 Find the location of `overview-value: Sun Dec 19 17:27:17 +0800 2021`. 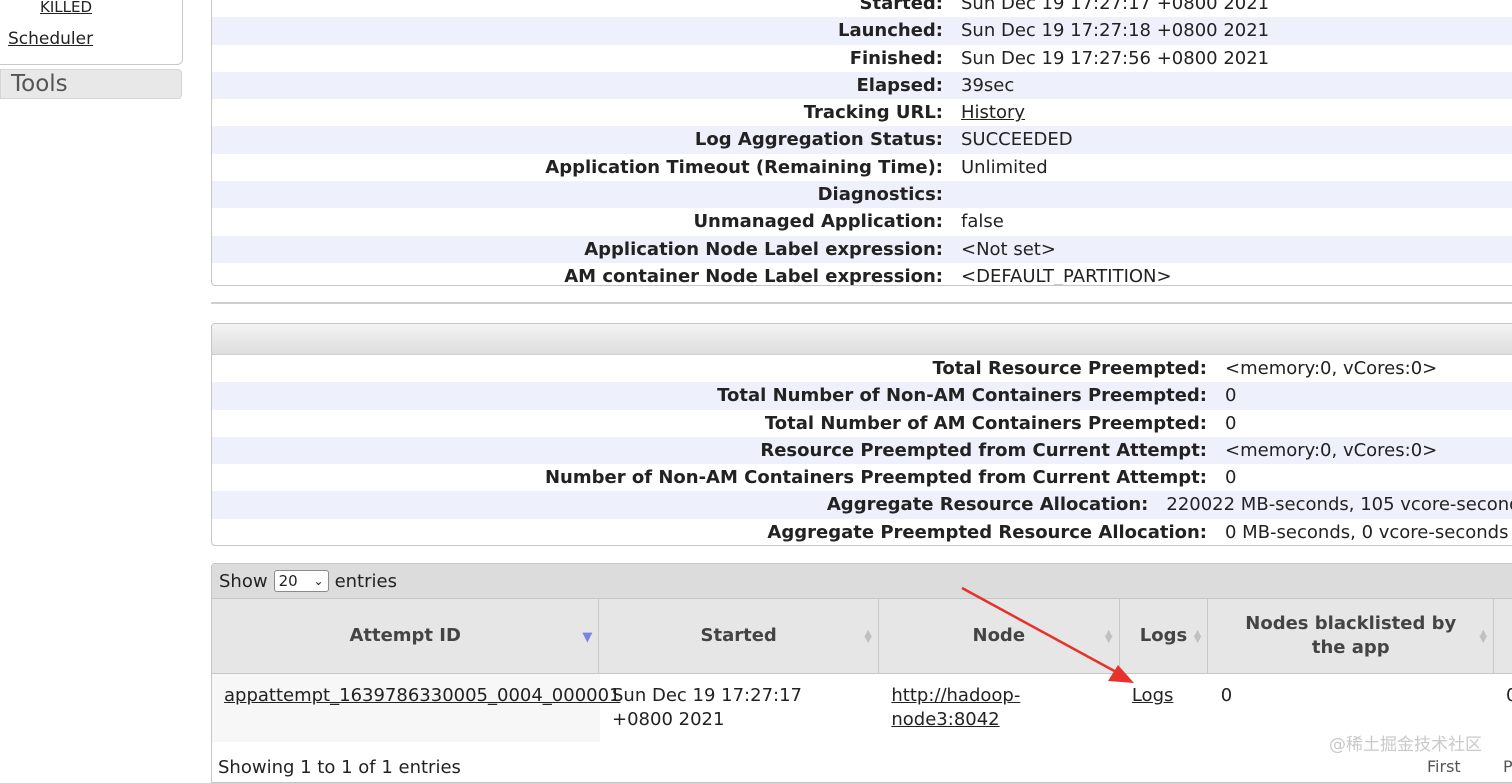

overview-value: Sun Dec 19 17:27:17 +0800 2021 is located at coordinates (1115, 7).